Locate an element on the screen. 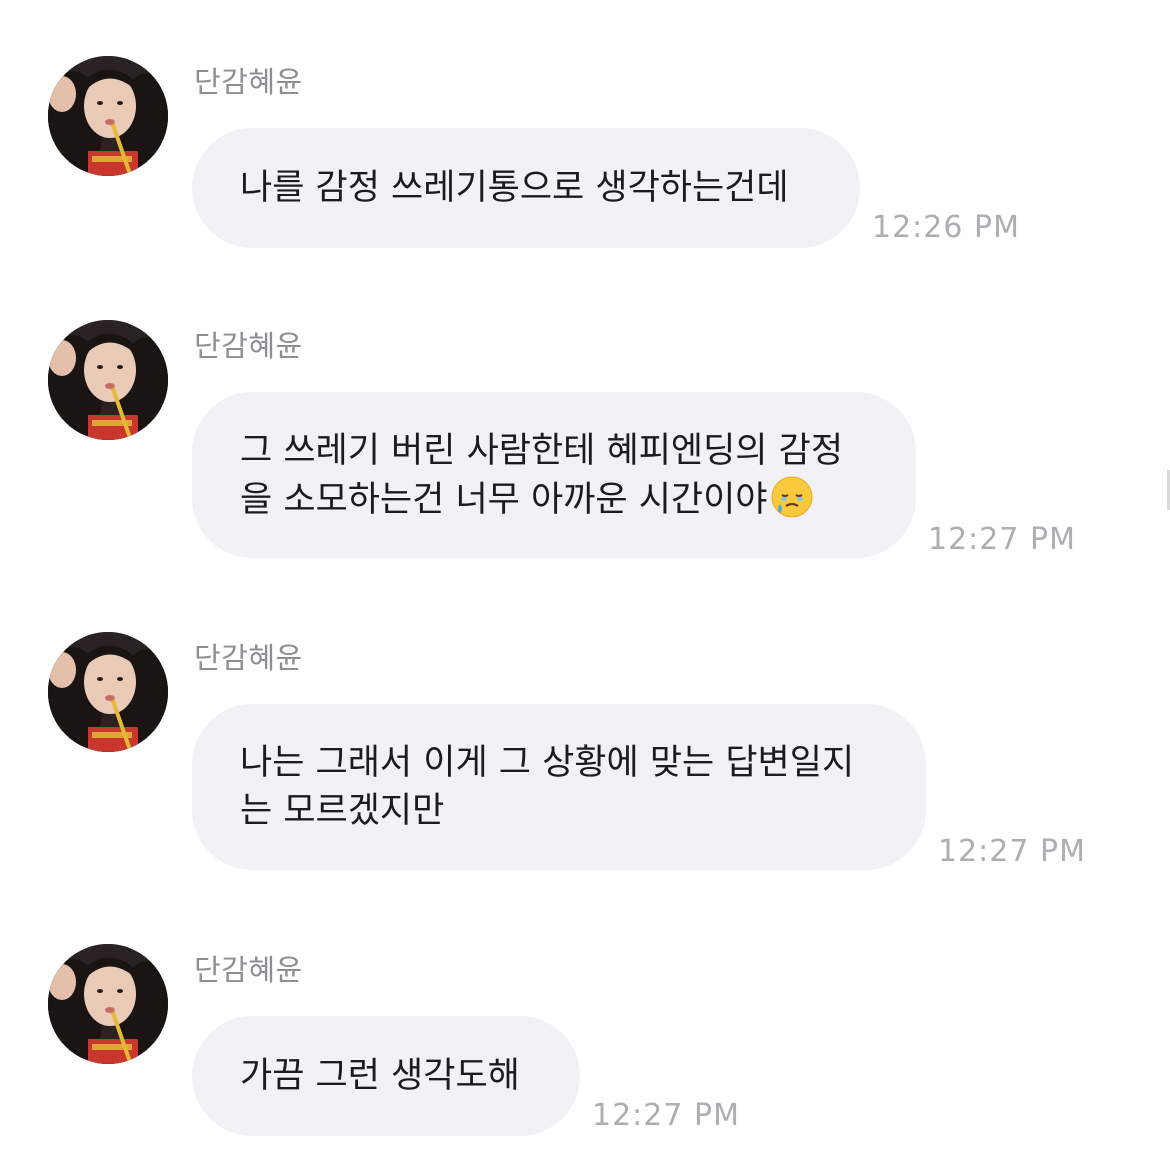  message-bubble: 나를 감정 쓰레기통으로 생각하는건데 is located at coordinates (526, 188).